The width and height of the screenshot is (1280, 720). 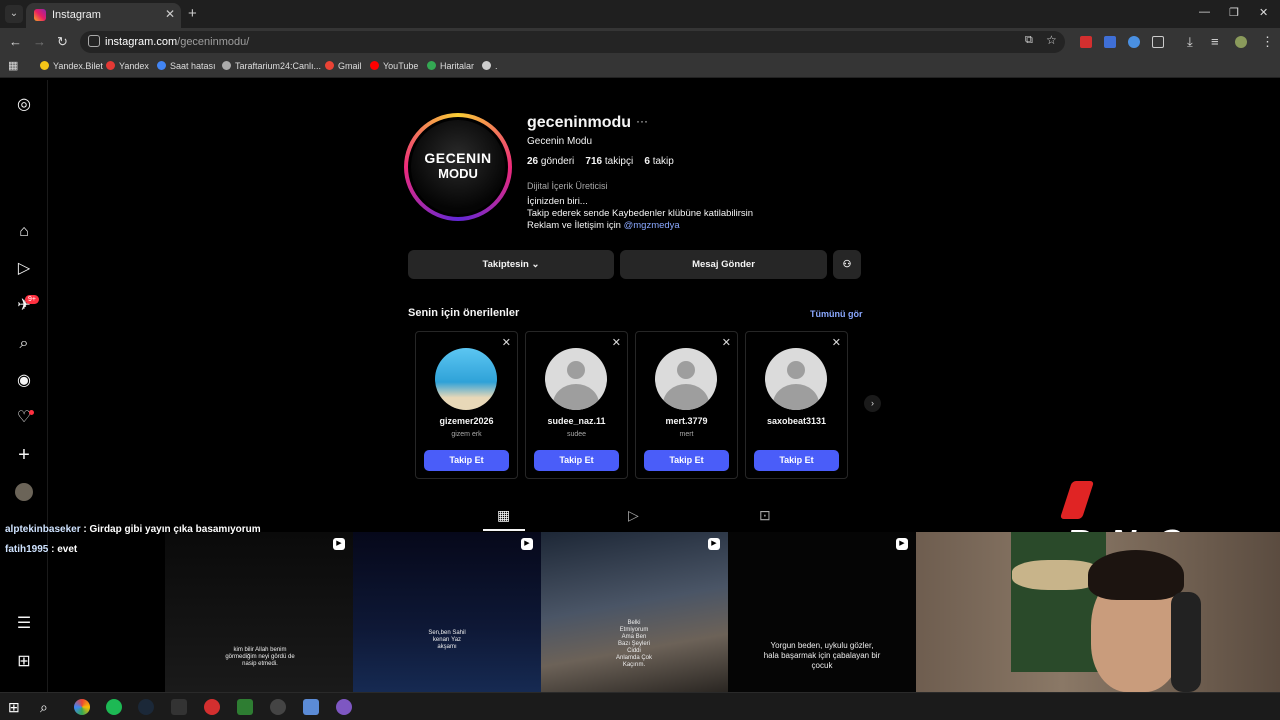 I want to click on following-stat: 6 takip, so click(x=658, y=161).